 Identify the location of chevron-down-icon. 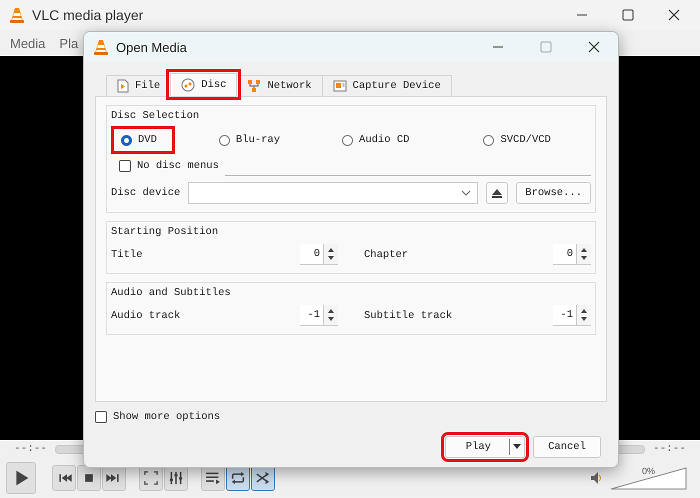
(466, 193).